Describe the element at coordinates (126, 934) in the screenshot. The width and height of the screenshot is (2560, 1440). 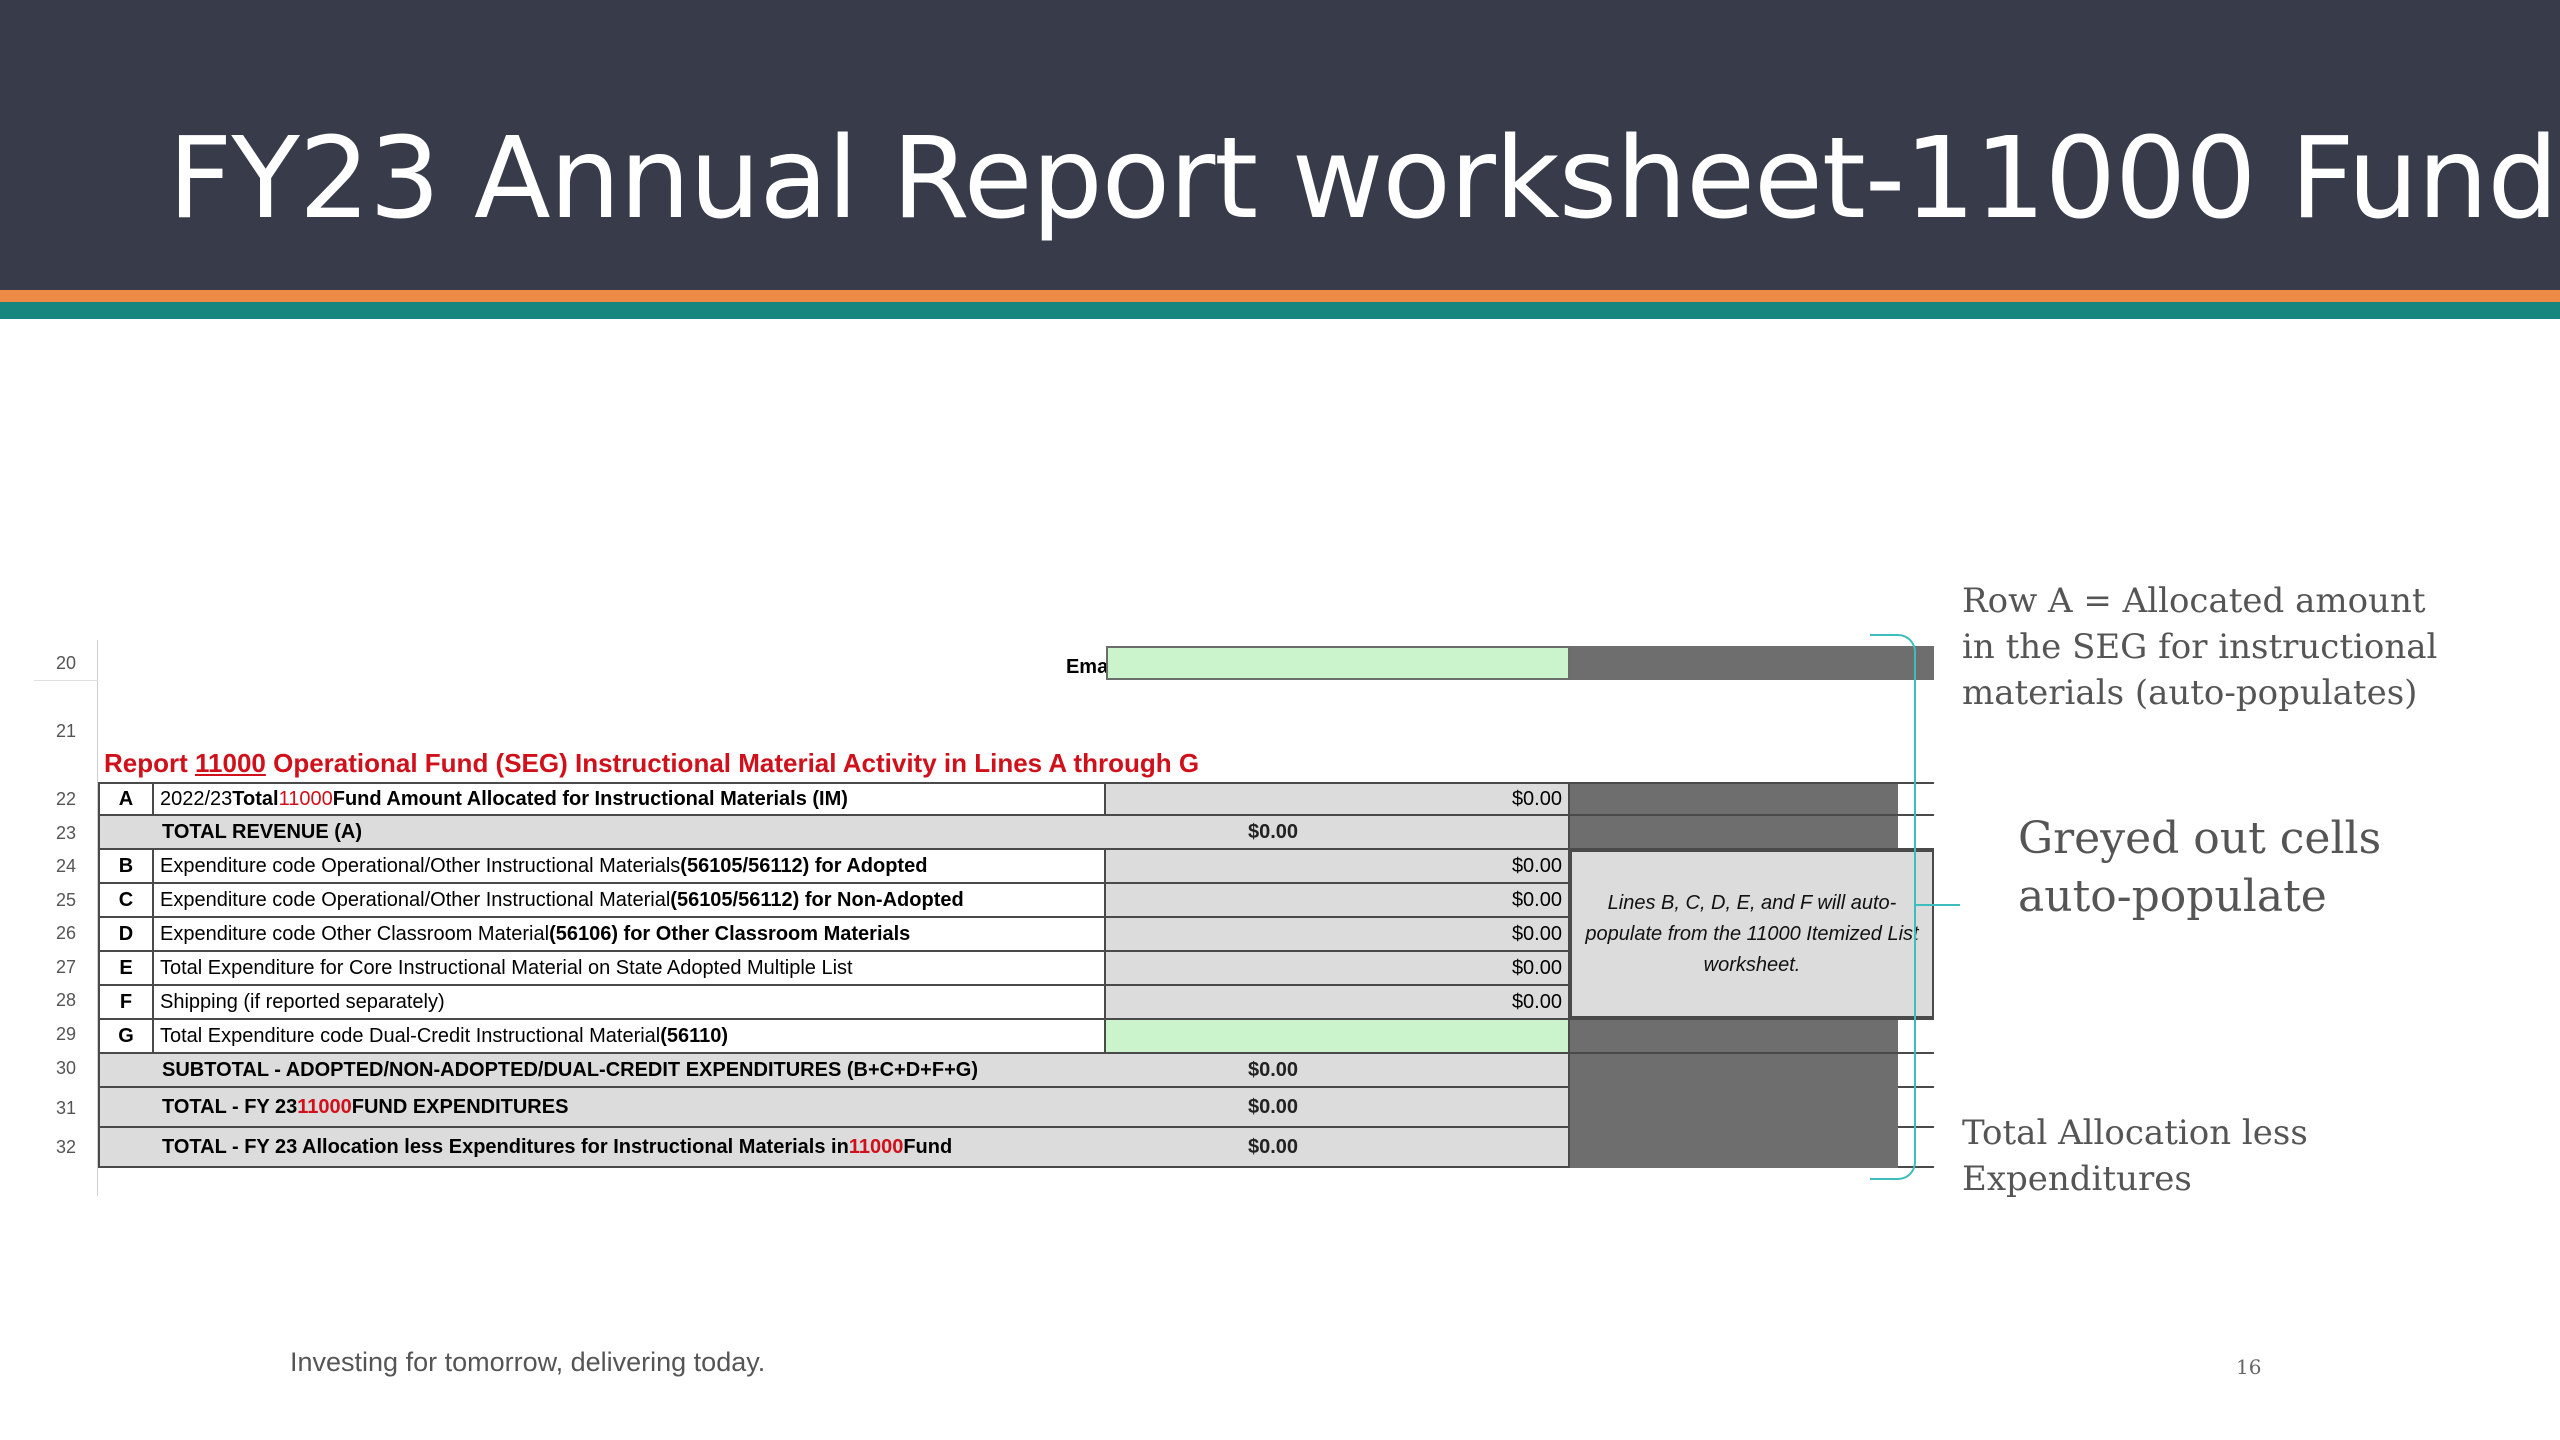
I see `row-letter: D` at that location.